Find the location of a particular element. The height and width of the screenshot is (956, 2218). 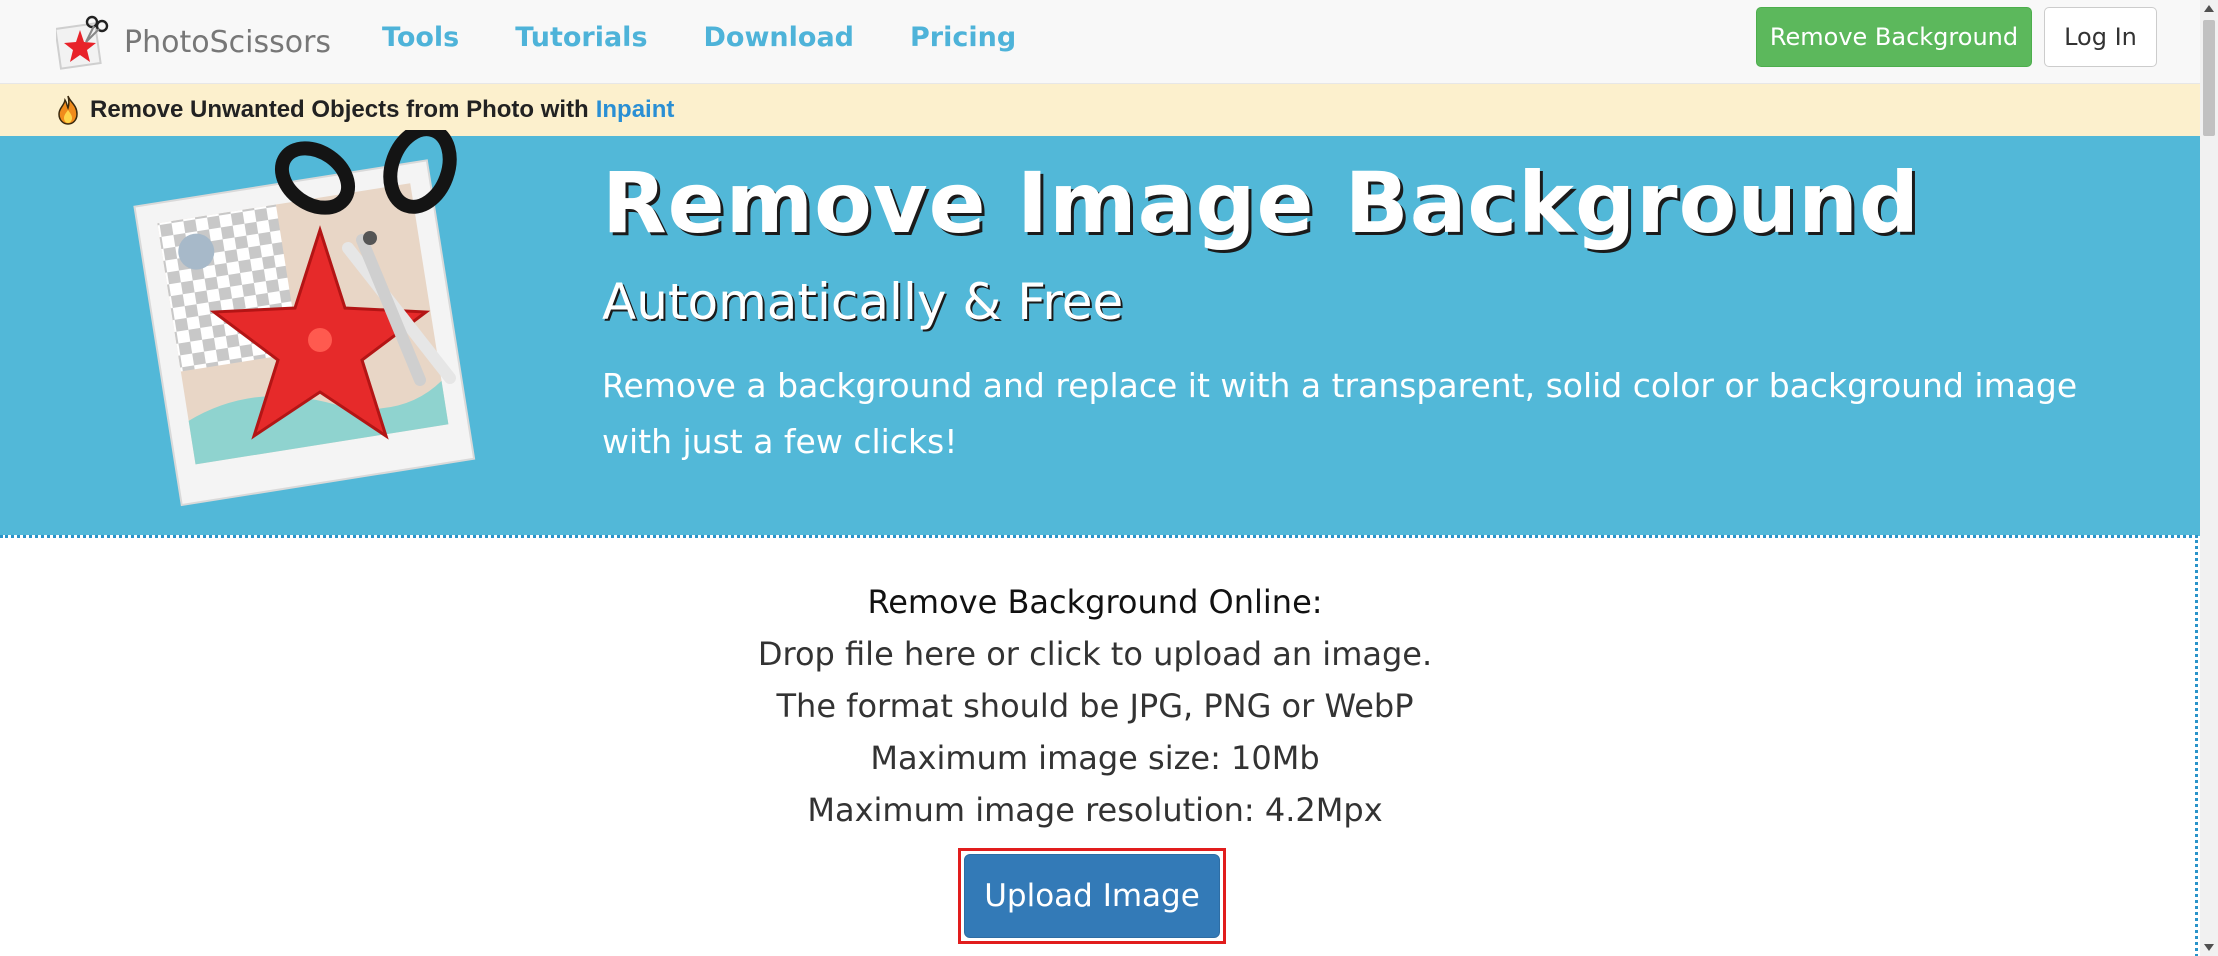

fire-icon is located at coordinates (68, 110).